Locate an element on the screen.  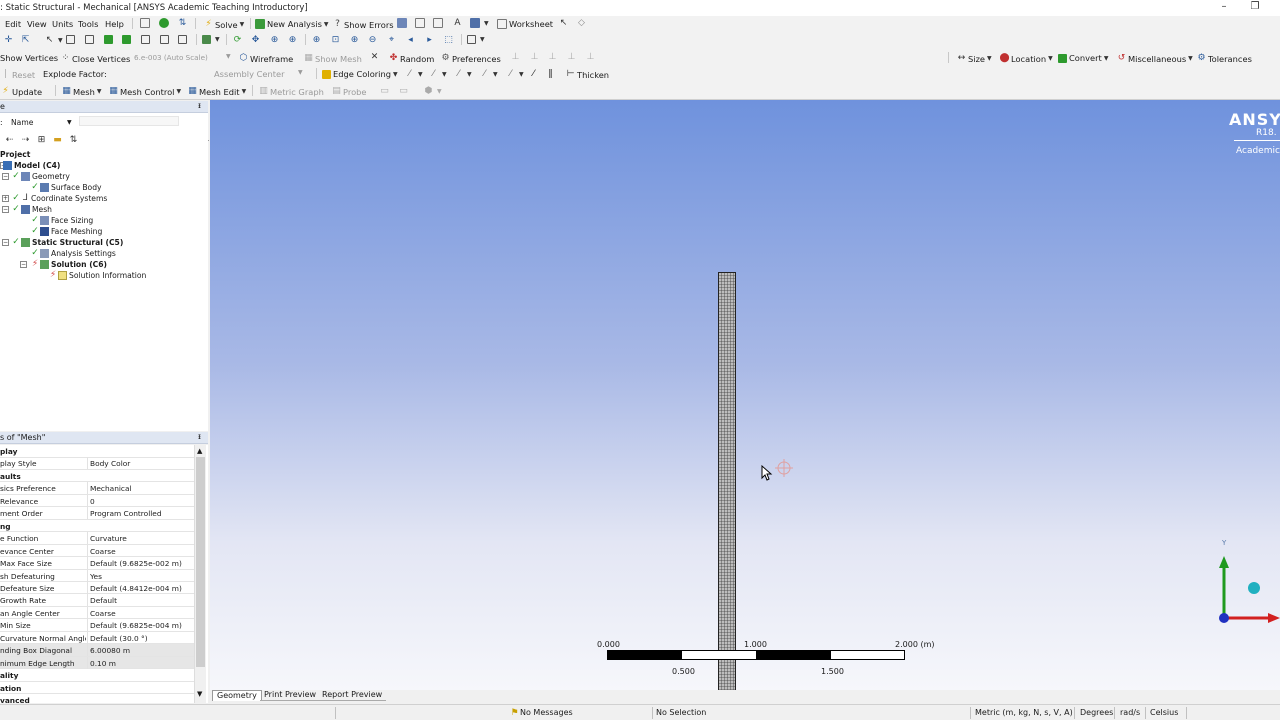
pin-icon: ᵻ is located at coordinates (199, 436).